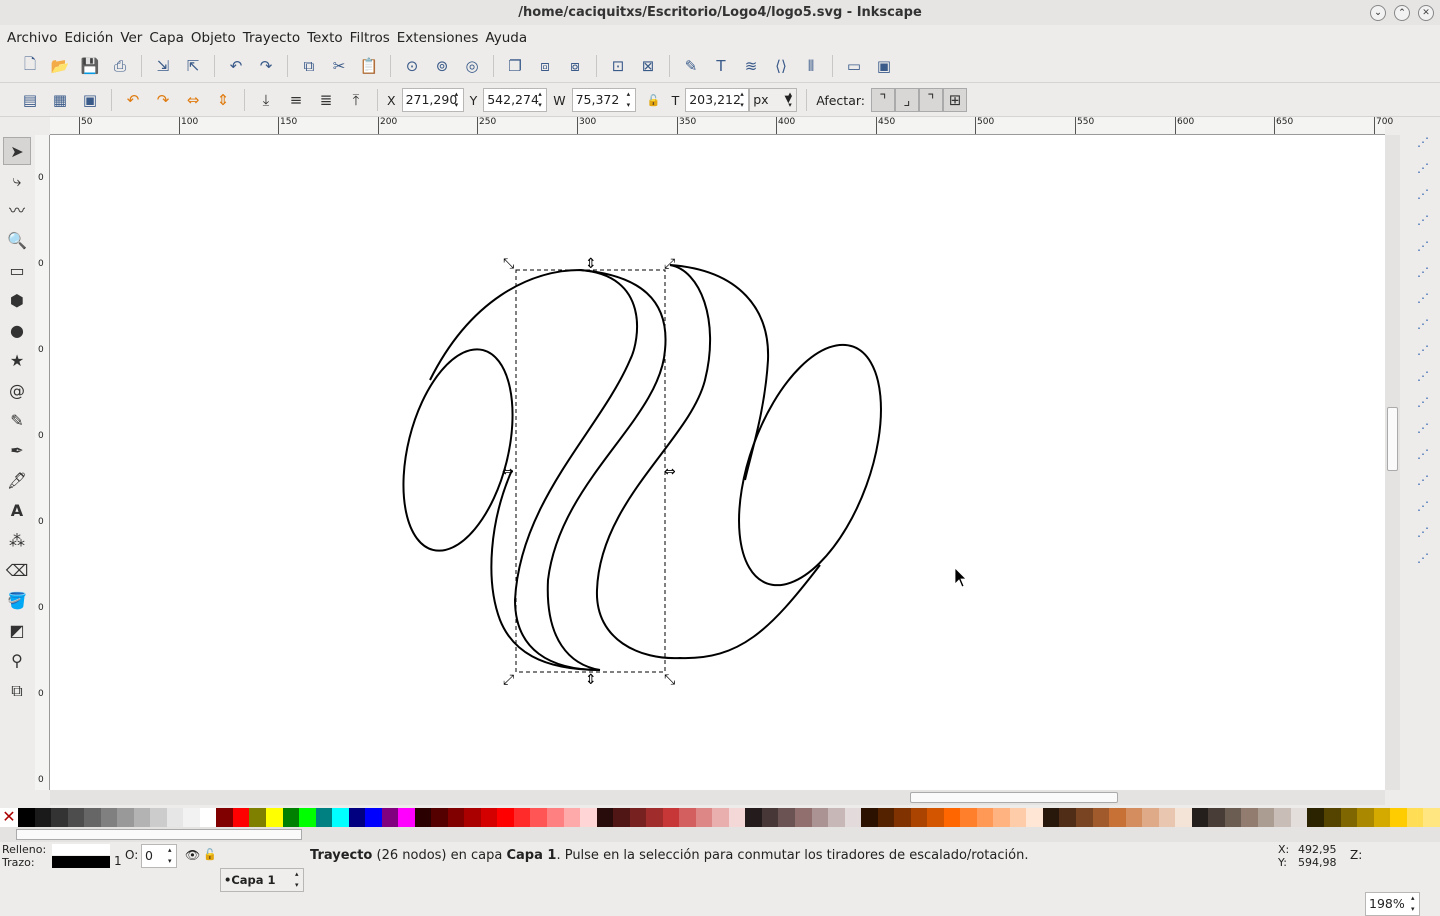 The image size is (1440, 916). Describe the element at coordinates (1423, 402) in the screenshot. I see `snap-smooth-nodes-icon: ⋰` at that location.